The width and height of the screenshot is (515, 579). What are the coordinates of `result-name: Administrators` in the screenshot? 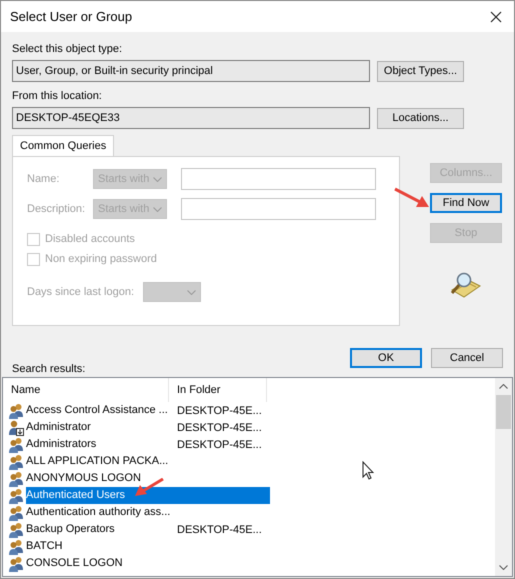 It's located at (100, 444).